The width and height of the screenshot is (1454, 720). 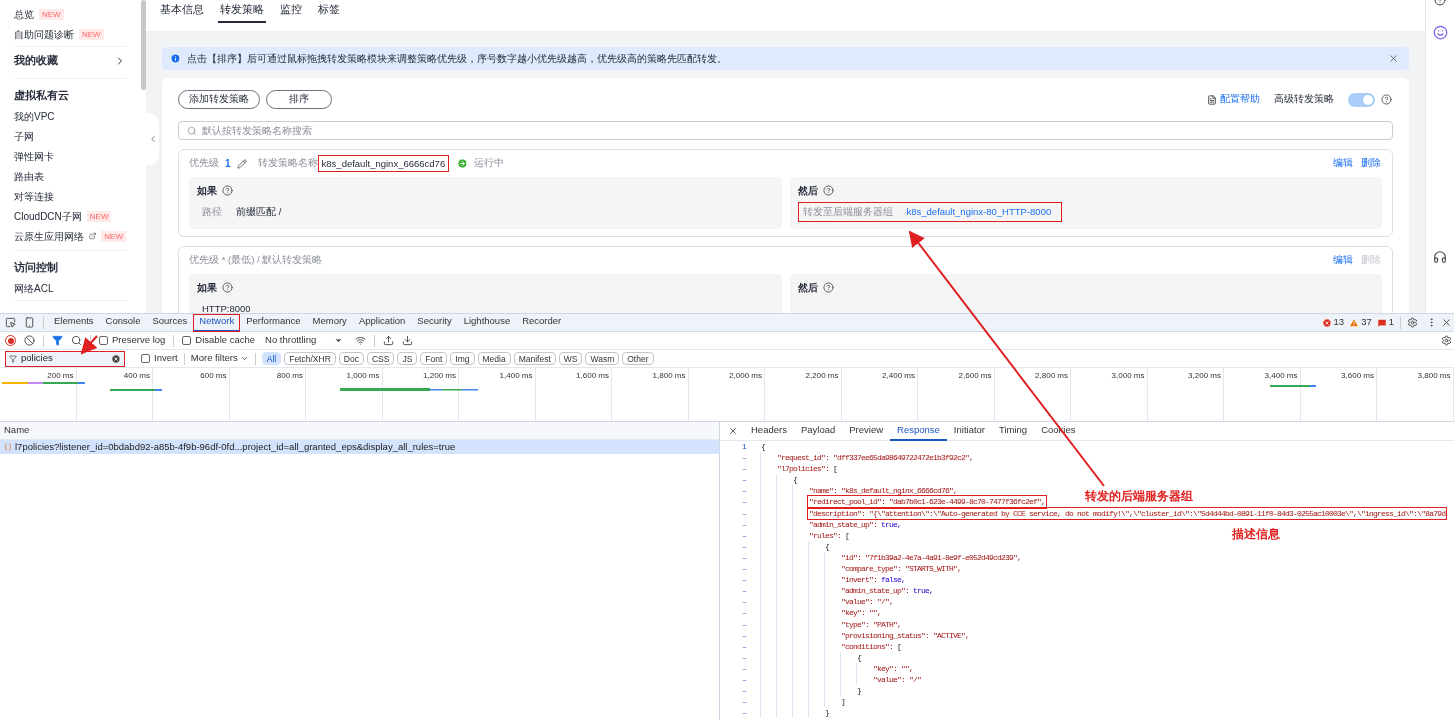 What do you see at coordinates (487, 322) in the screenshot?
I see `devtools-tab: Lighthouse` at bounding box center [487, 322].